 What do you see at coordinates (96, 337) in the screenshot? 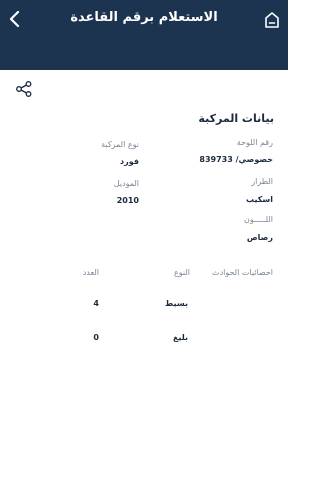
I see `row-count: 0` at bounding box center [96, 337].